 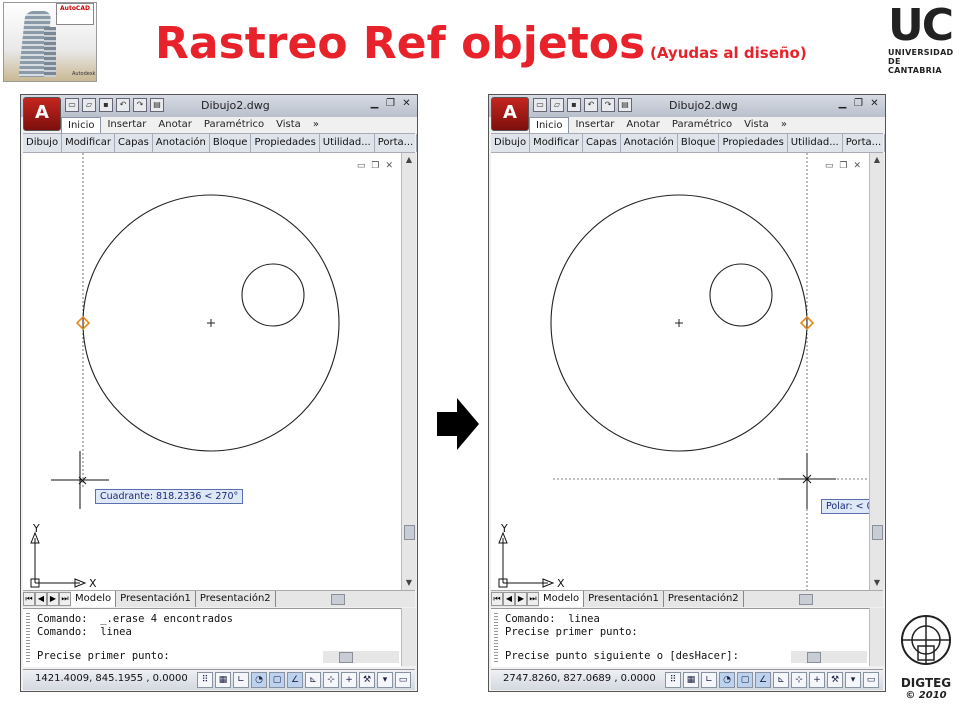 What do you see at coordinates (277, 680) in the screenshot?
I see `object-snap-icon: ▢` at bounding box center [277, 680].